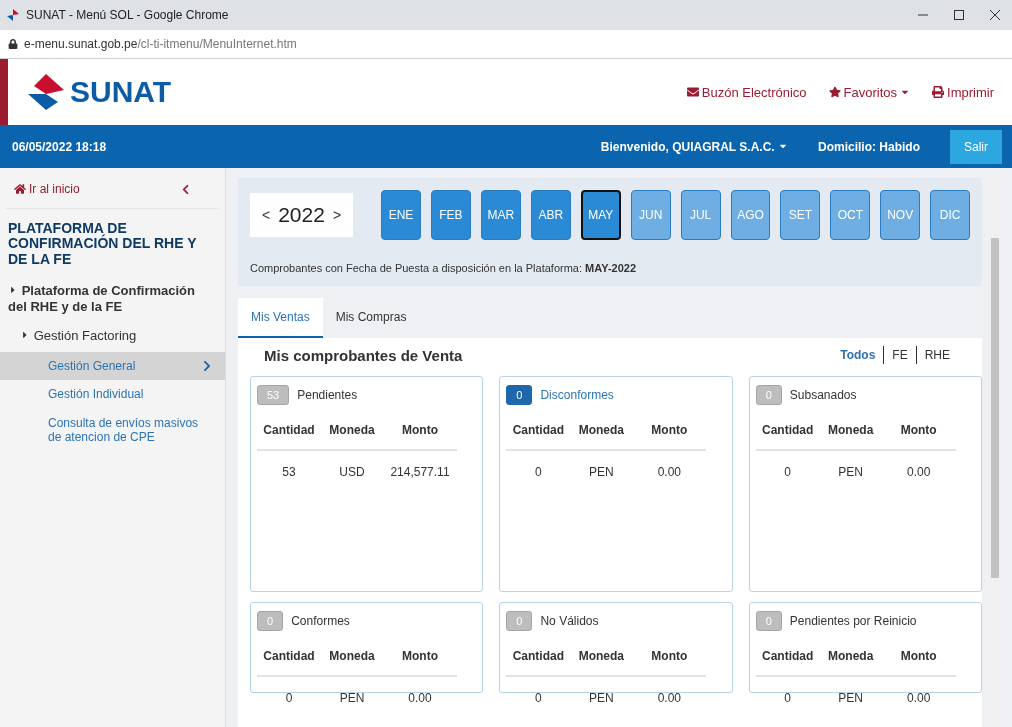  Describe the element at coordinates (102, 244) in the screenshot. I see `sidebar-title: PLATAFORMA DE CONFIRMACIÓN DEL RHE Y DE LA FE` at that location.